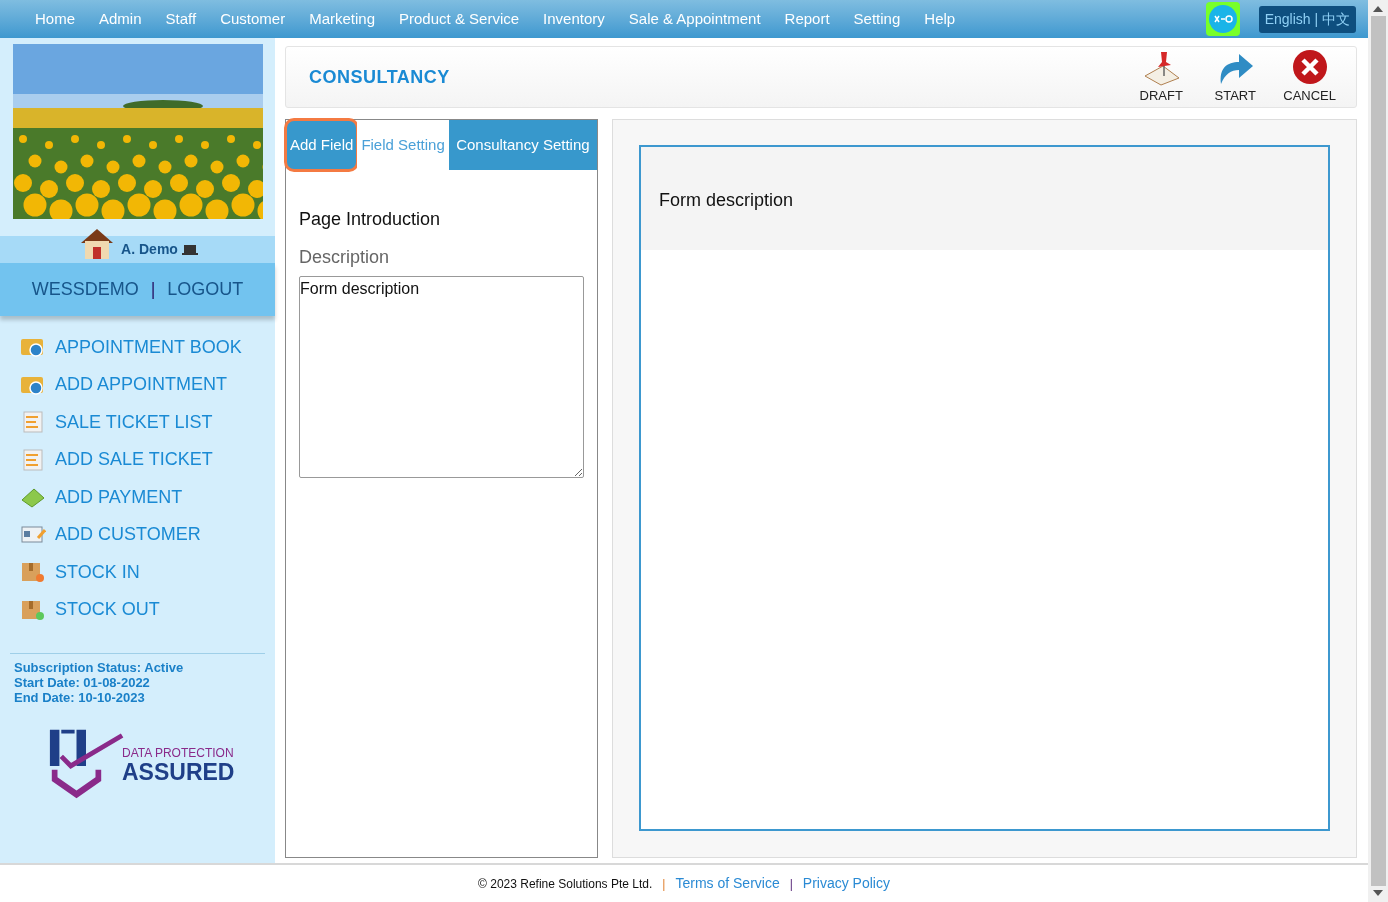  What do you see at coordinates (459, 19) in the screenshot?
I see `nav-link: Product & Service` at bounding box center [459, 19].